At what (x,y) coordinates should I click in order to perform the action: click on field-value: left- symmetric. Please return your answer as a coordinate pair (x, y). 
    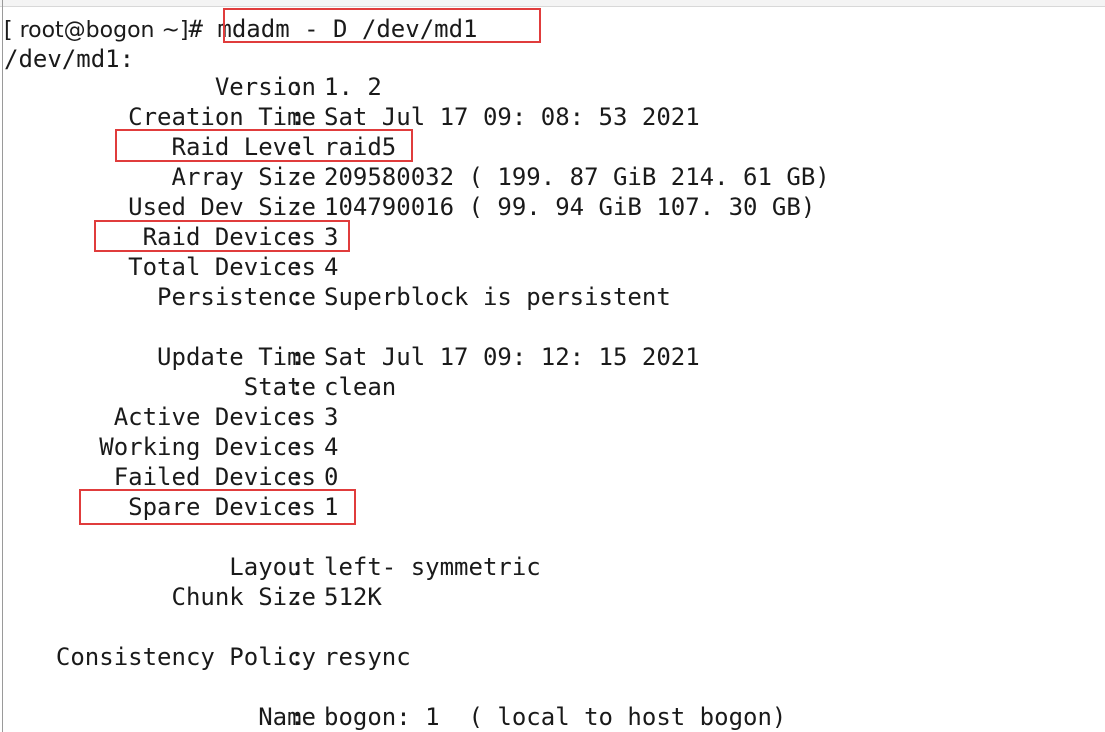
    Looking at the image, I should click on (432, 567).